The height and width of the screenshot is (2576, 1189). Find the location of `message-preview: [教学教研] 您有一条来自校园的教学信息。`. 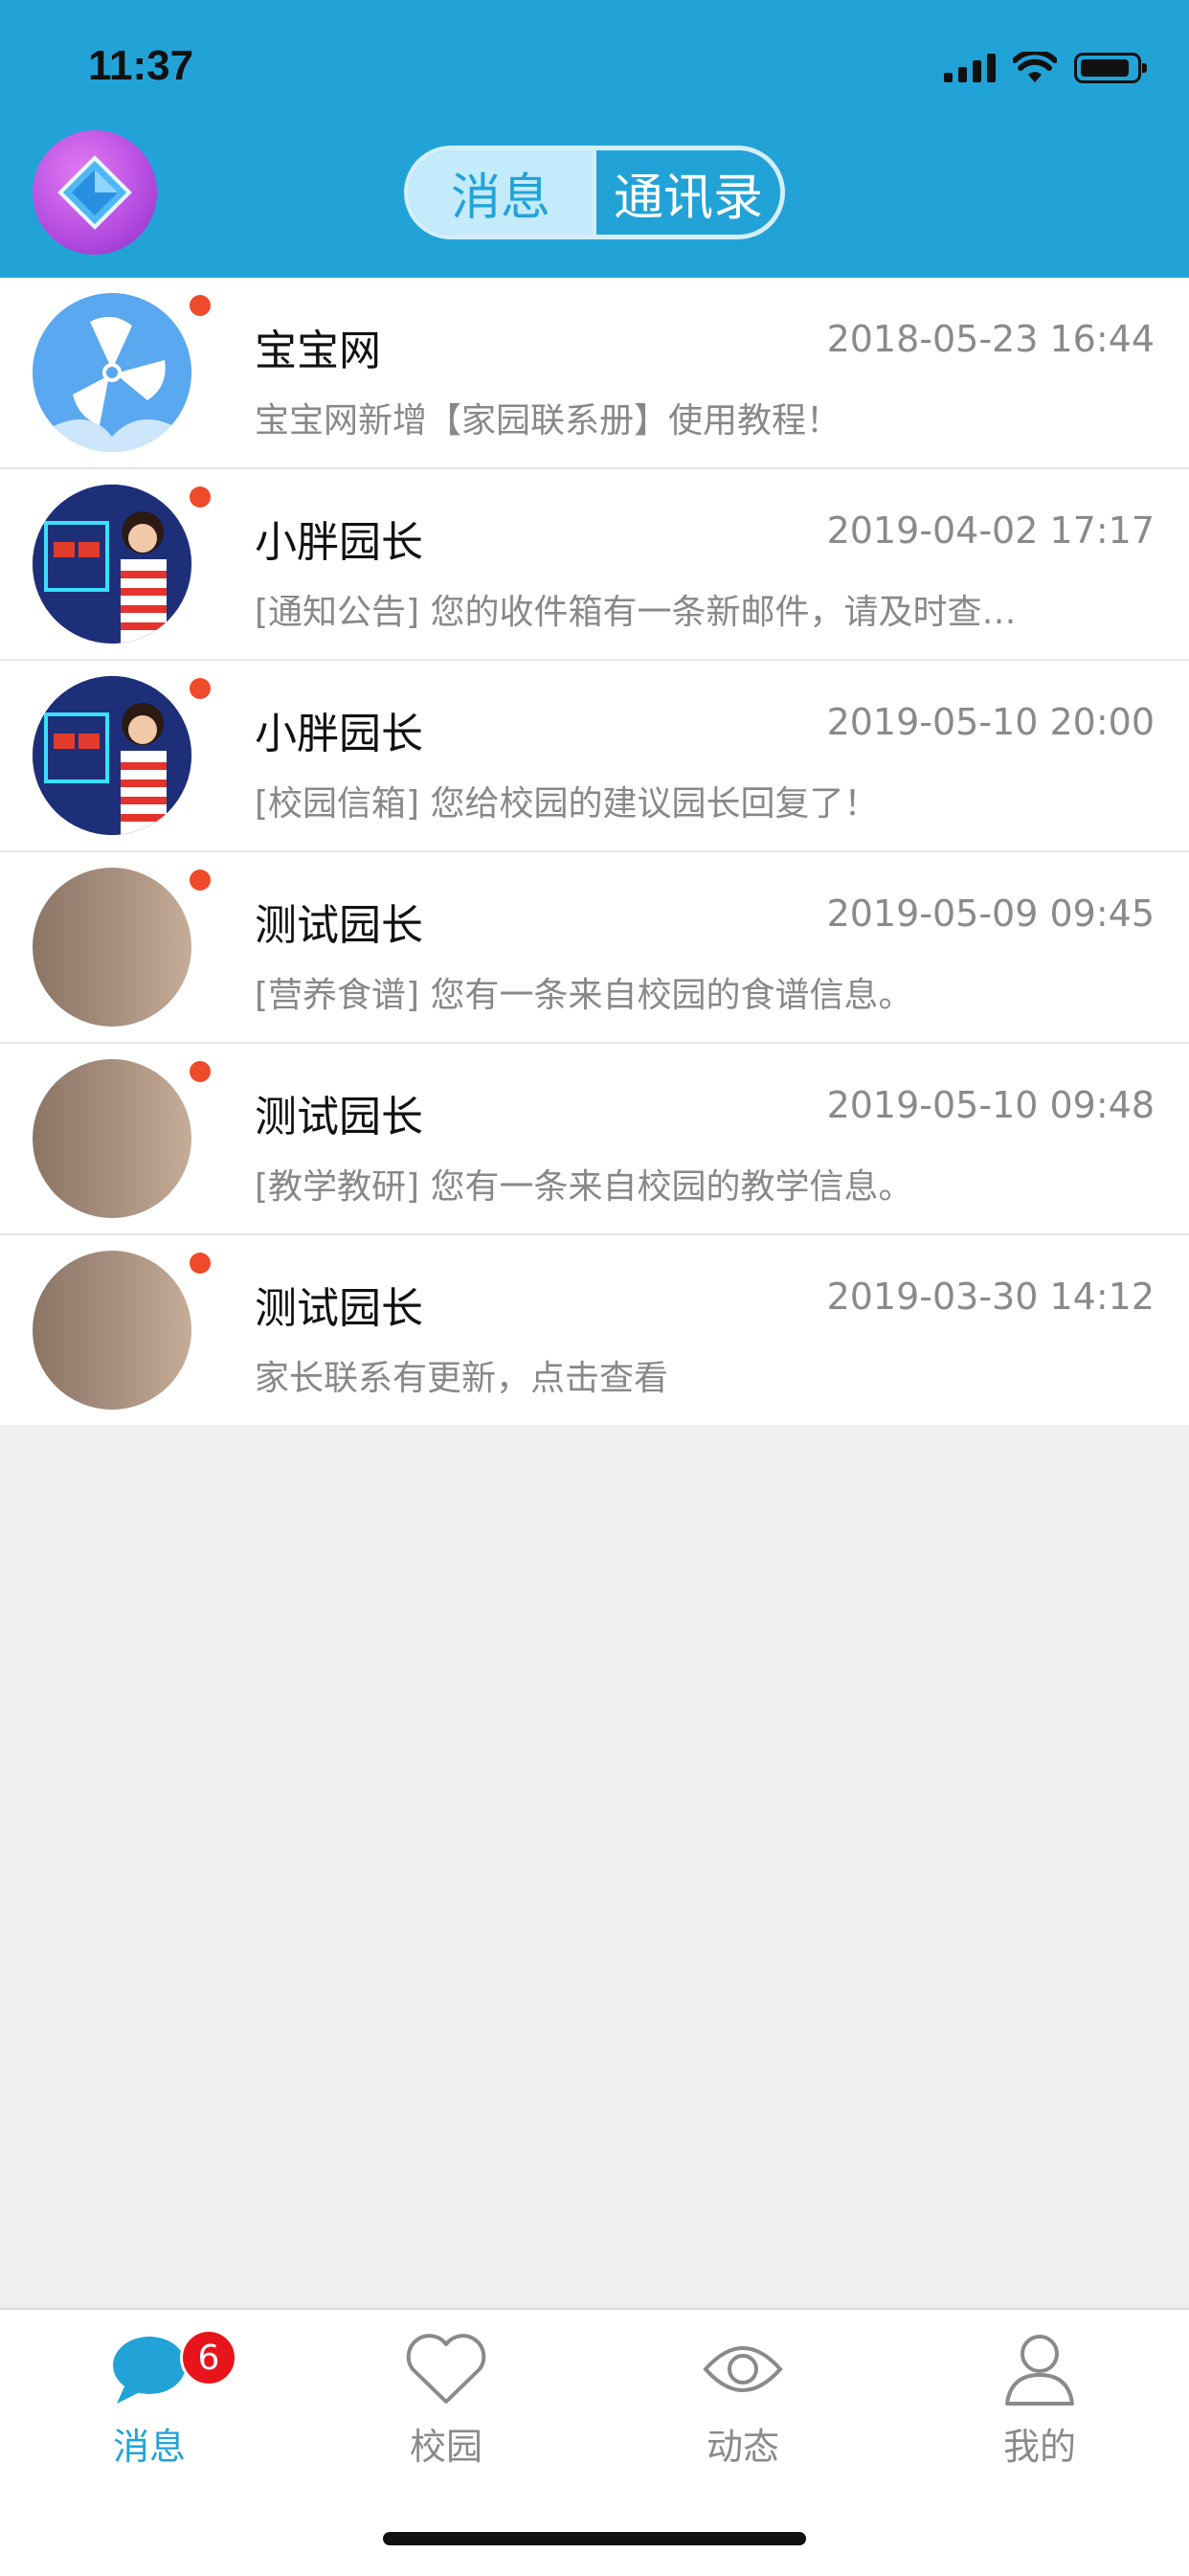

message-preview: [教学教研] 您有一条来自校园的教学信息。 is located at coordinates (584, 1187).